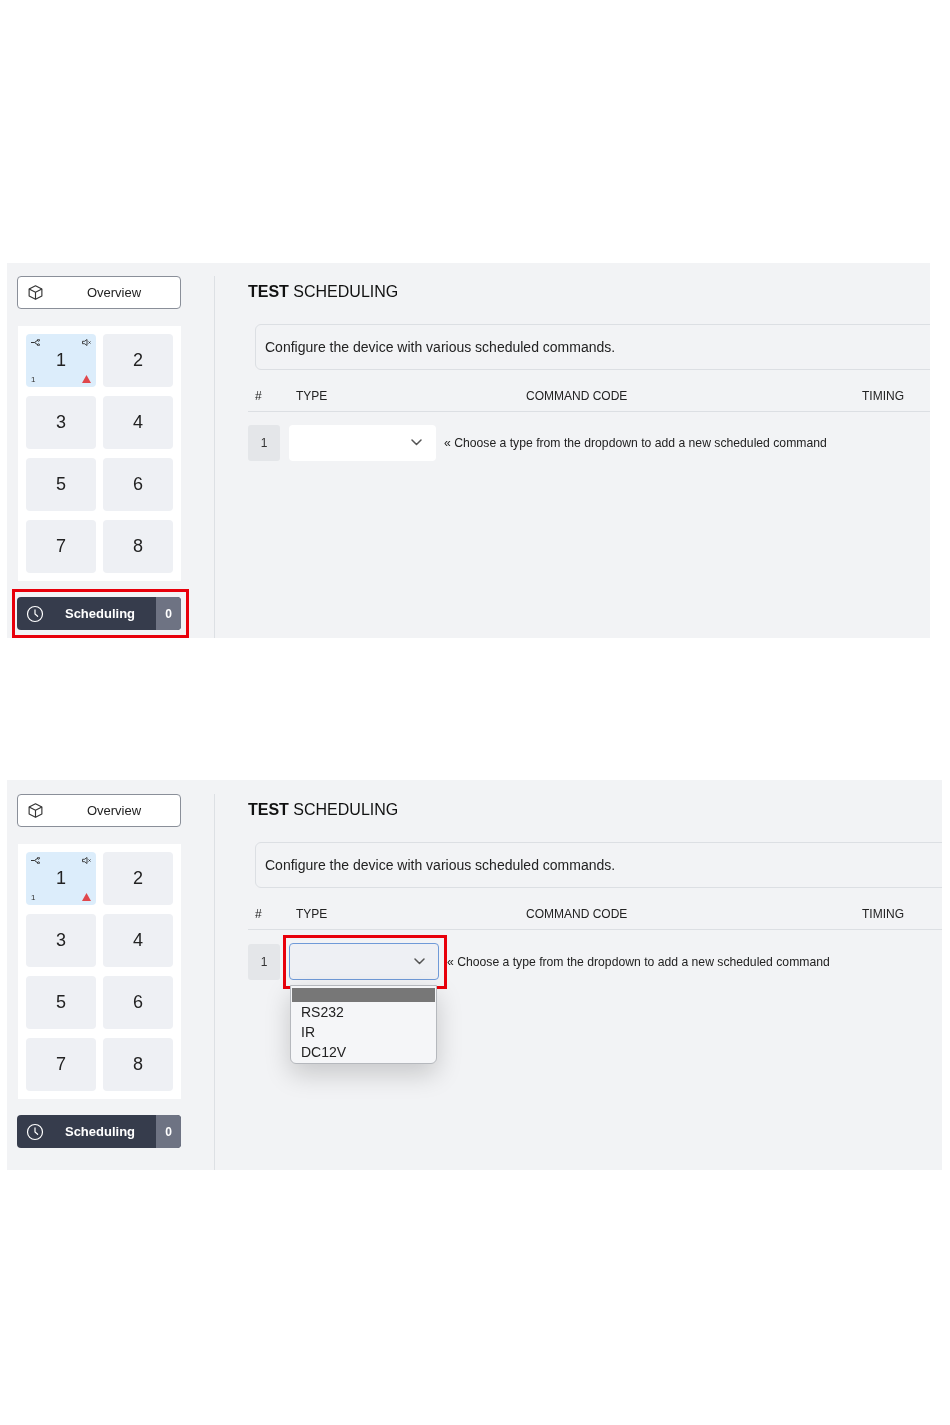  Describe the element at coordinates (363, 1032) in the screenshot. I see `dropdown-option: IR` at that location.